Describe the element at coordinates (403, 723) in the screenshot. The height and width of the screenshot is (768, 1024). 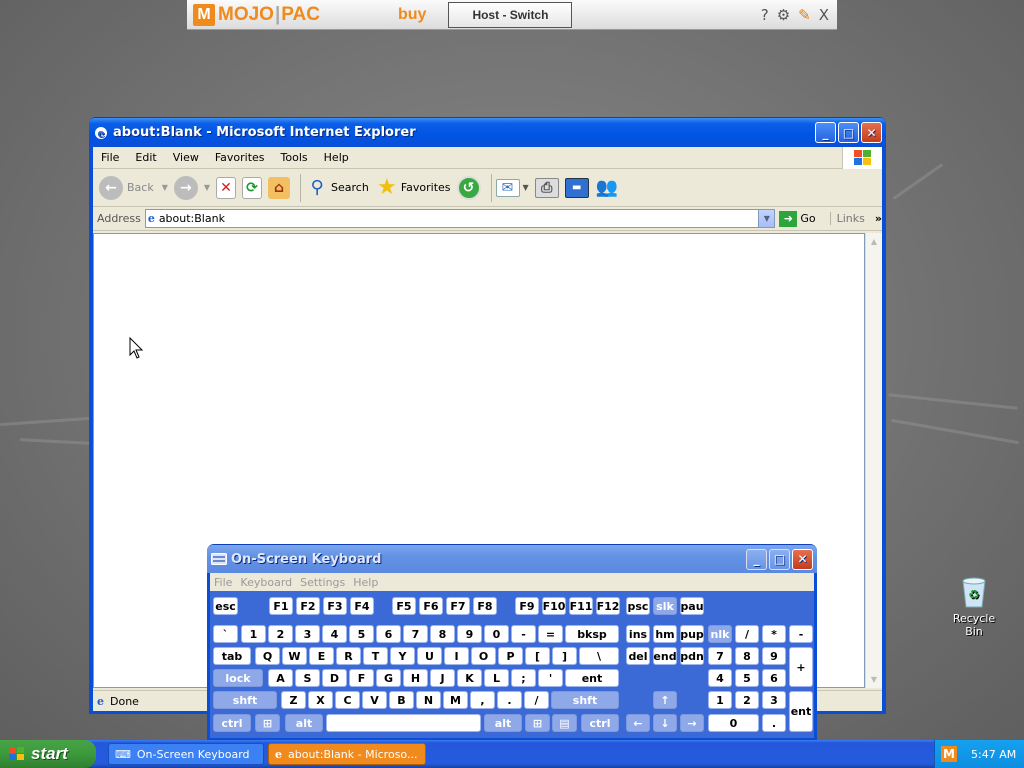
I see `key-space` at that location.